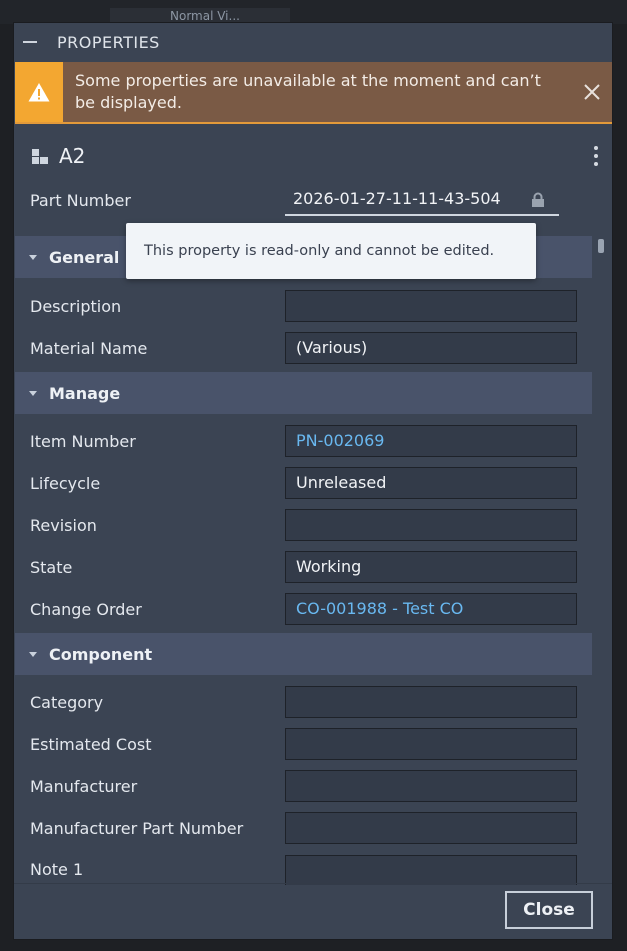  Describe the element at coordinates (83, 441) in the screenshot. I see `property-label: Item Number` at that location.